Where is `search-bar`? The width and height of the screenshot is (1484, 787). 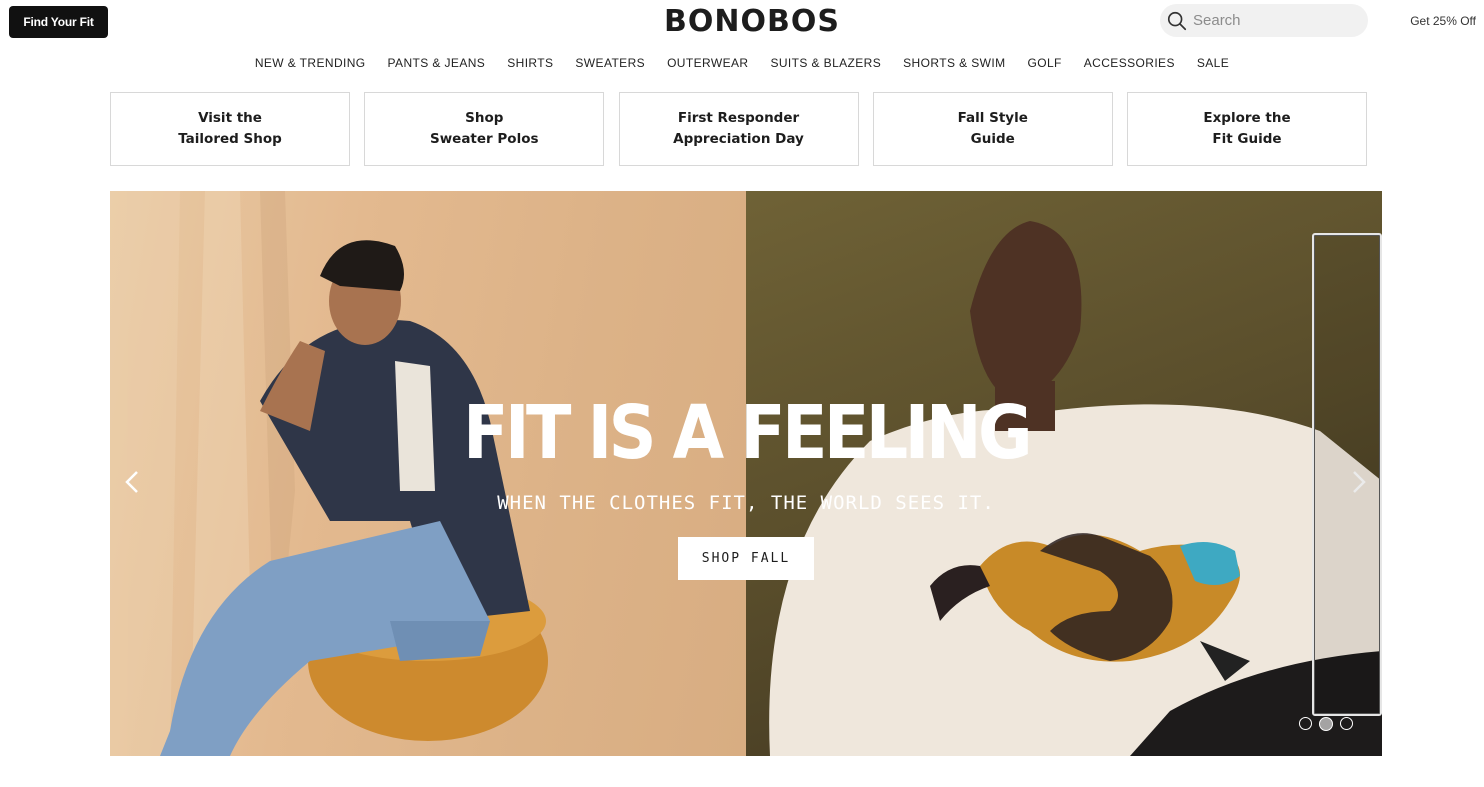 search-bar is located at coordinates (1264, 20).